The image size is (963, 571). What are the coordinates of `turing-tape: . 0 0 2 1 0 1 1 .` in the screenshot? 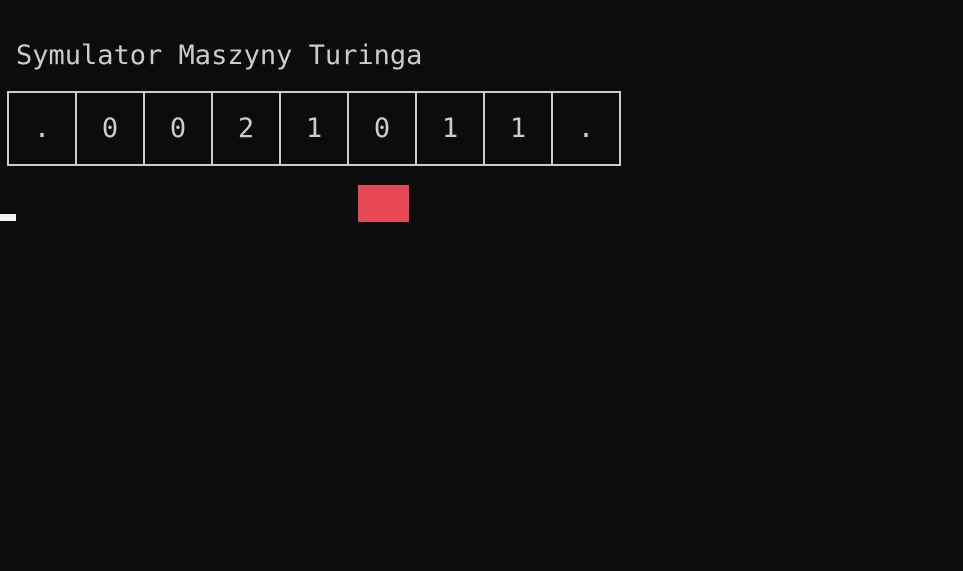 It's located at (314, 128).